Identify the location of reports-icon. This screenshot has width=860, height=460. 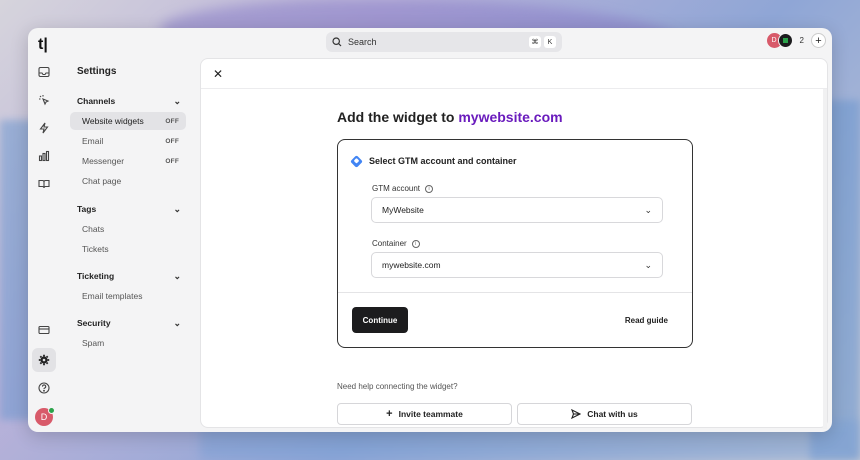
(44, 156).